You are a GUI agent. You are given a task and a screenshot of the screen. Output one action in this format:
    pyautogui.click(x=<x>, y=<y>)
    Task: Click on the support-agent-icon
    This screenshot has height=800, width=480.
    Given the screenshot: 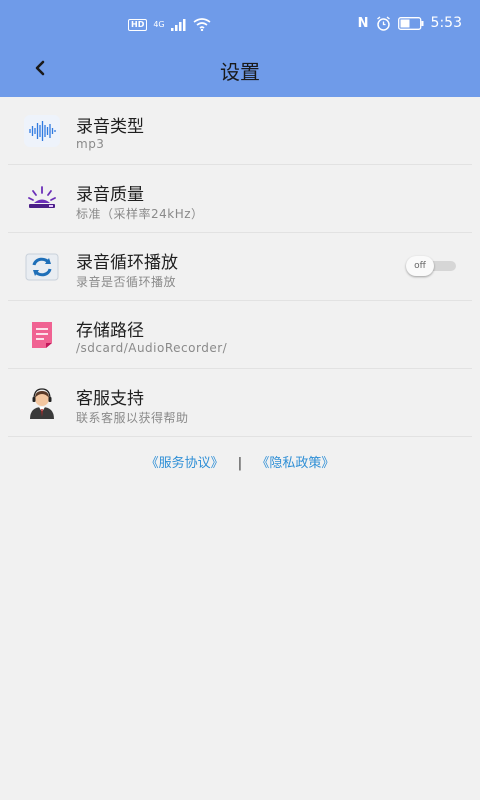 What is the action you would take?
    pyautogui.click(x=42, y=403)
    